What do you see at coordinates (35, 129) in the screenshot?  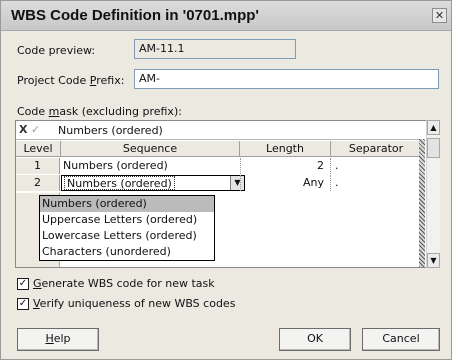 I see `accept-edit-icon: ✓` at bounding box center [35, 129].